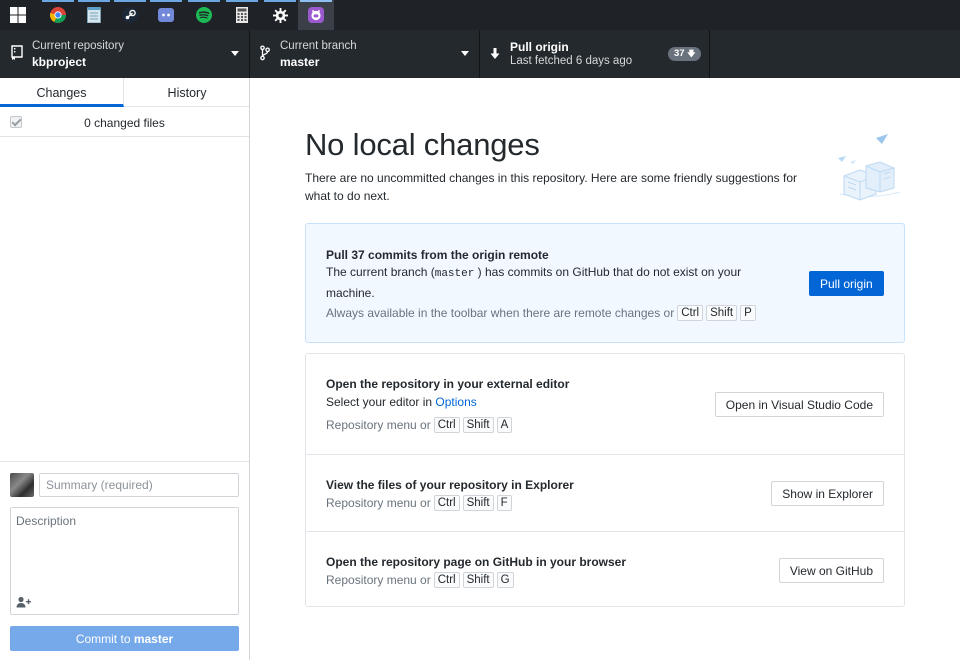 This screenshot has width=960, height=660. What do you see at coordinates (799, 404) in the screenshot?
I see `open-in-editor-button: Open in Visual Studio Code` at bounding box center [799, 404].